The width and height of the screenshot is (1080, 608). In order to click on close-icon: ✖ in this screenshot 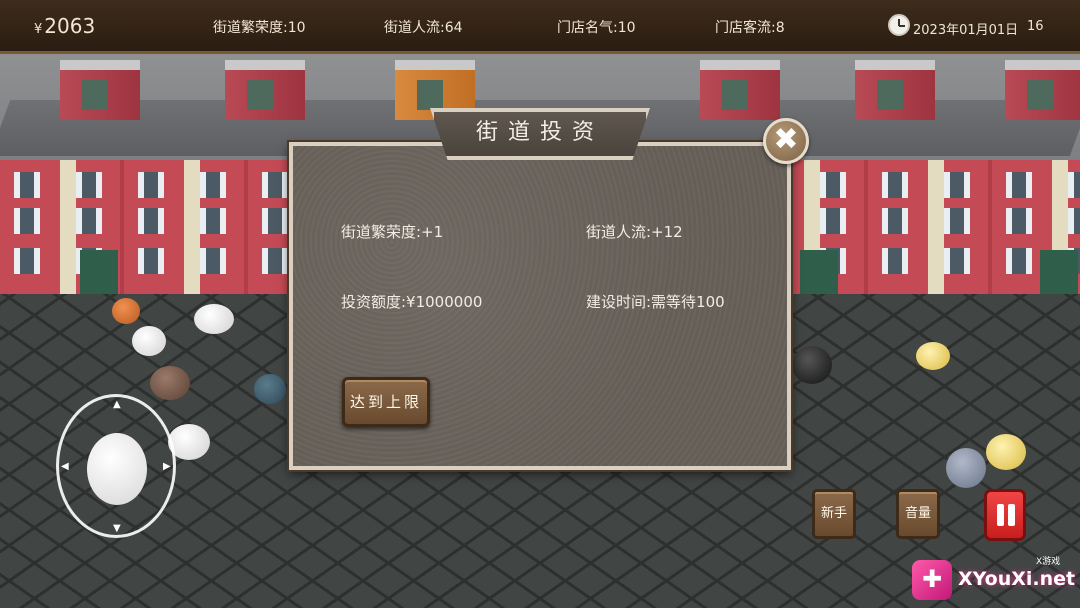, I will do `click(786, 139)`.